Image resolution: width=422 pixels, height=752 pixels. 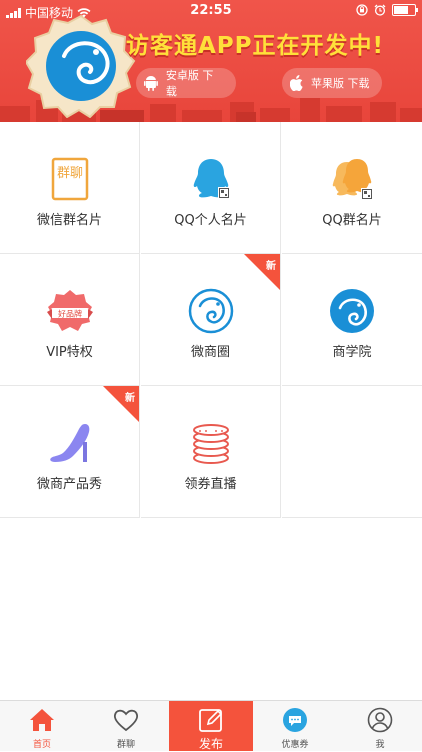 I want to click on android-download-button: 安卓版 下载, so click(x=186, y=83).